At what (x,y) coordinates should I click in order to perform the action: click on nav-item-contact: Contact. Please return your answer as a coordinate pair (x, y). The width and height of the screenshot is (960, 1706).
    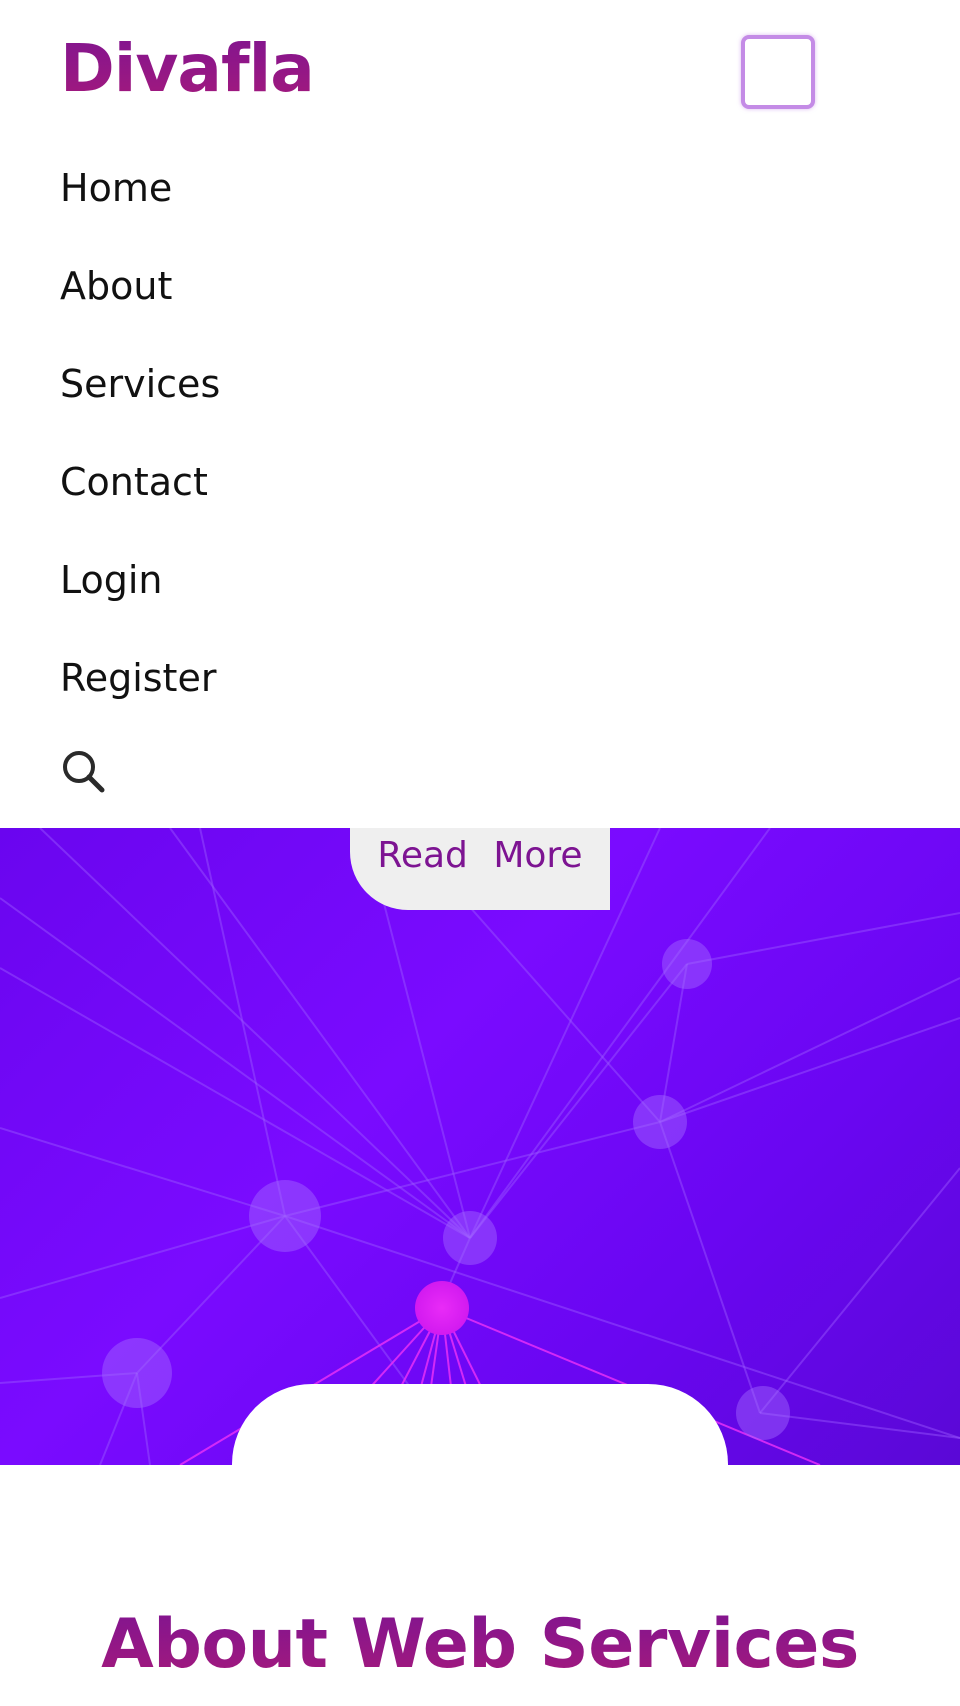
    Looking at the image, I should click on (140, 493).